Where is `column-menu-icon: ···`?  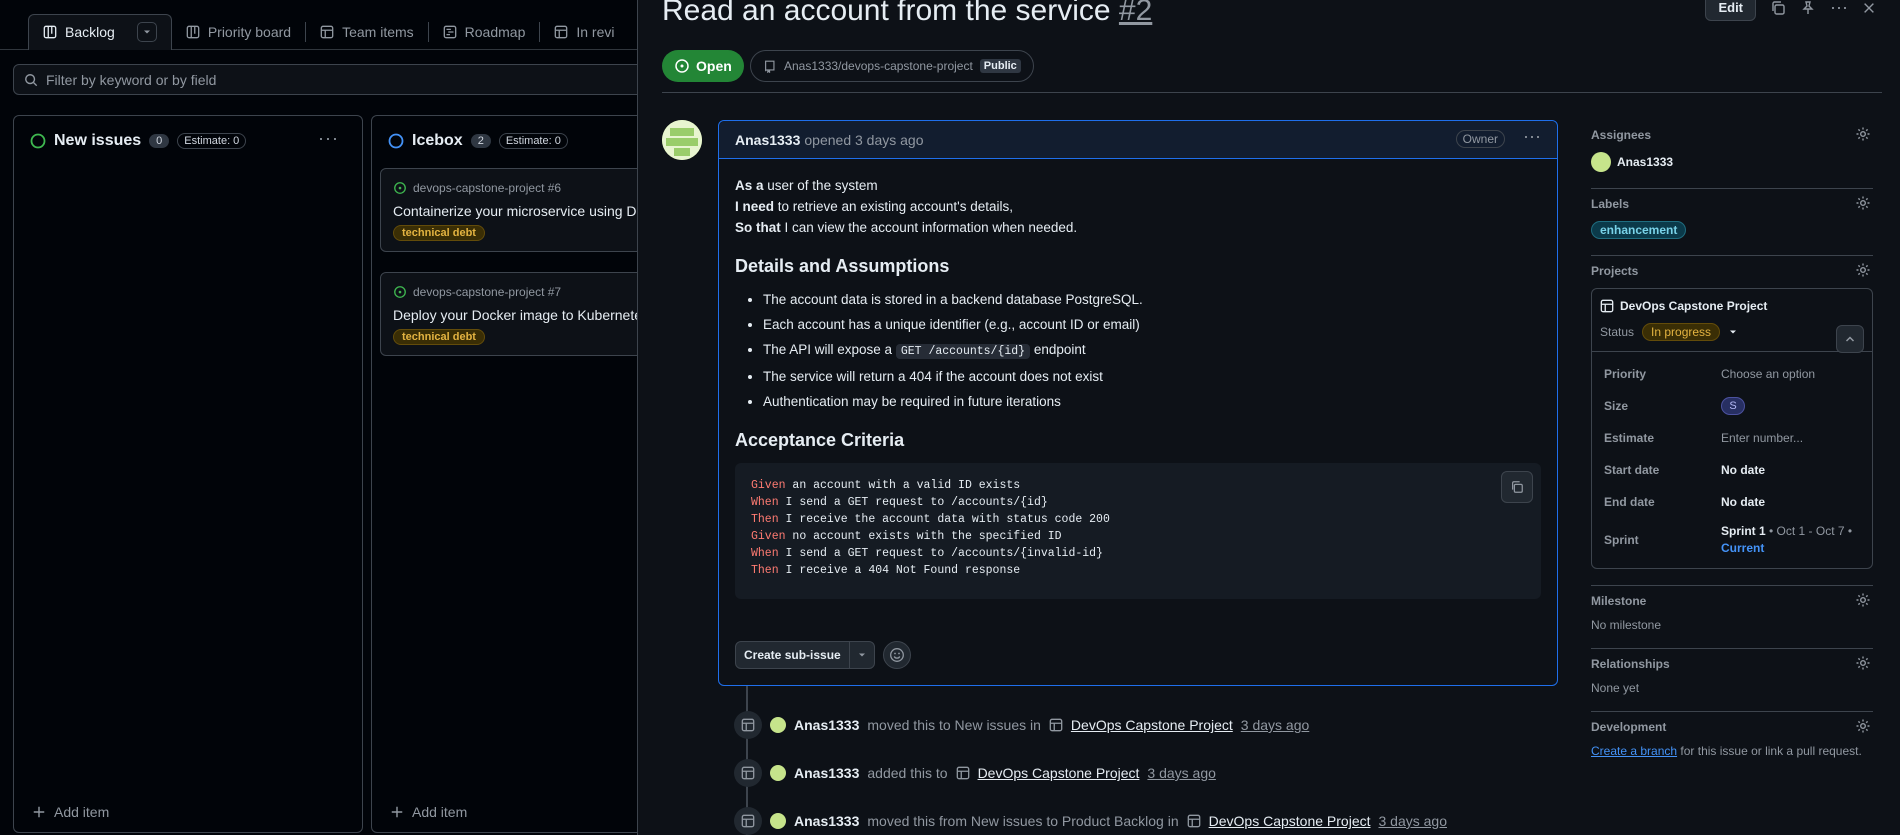
column-menu-icon: ··· is located at coordinates (328, 138).